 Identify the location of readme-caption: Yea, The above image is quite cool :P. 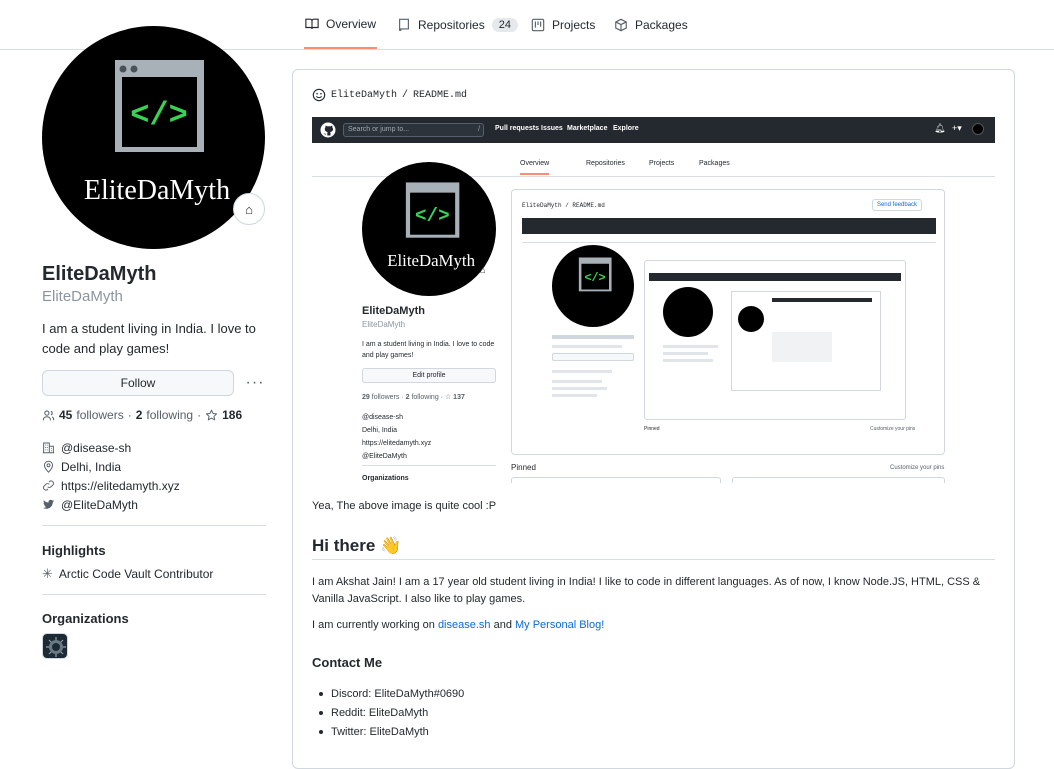
(404, 506).